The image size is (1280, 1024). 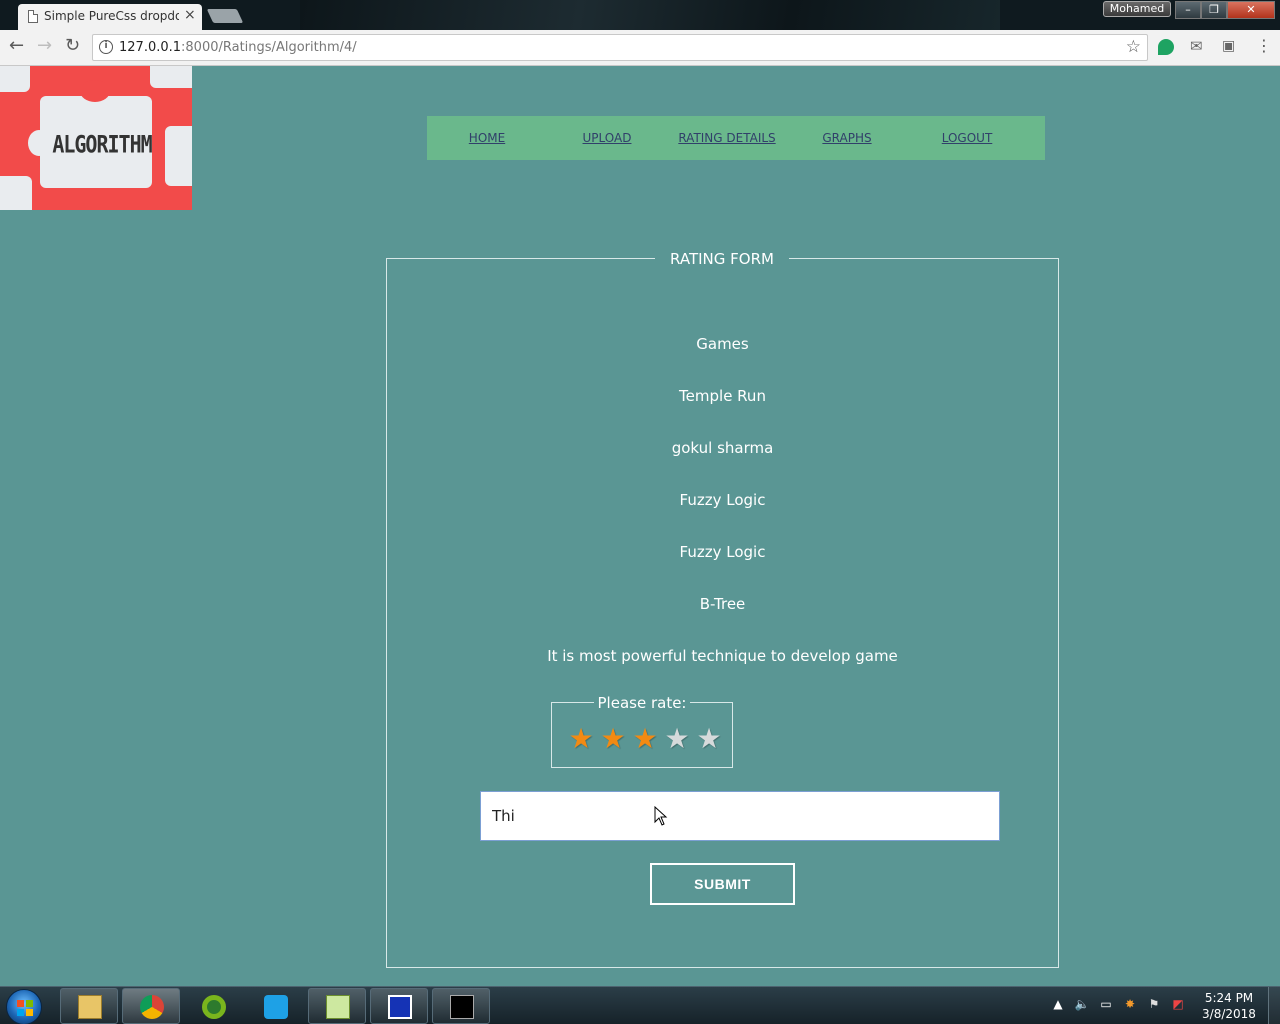 What do you see at coordinates (1082, 1007) in the screenshot?
I see `volume-muted-icon: 🔈` at bounding box center [1082, 1007].